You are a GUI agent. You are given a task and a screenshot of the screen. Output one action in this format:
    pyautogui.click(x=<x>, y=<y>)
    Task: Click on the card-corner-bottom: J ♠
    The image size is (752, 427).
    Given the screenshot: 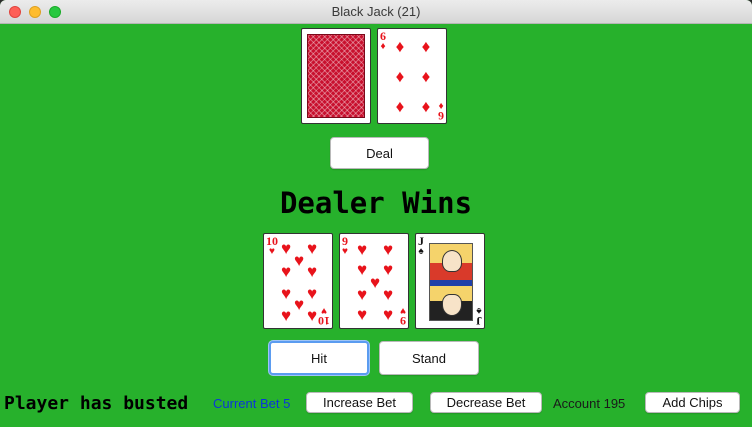 What is the action you would take?
    pyautogui.click(x=479, y=316)
    